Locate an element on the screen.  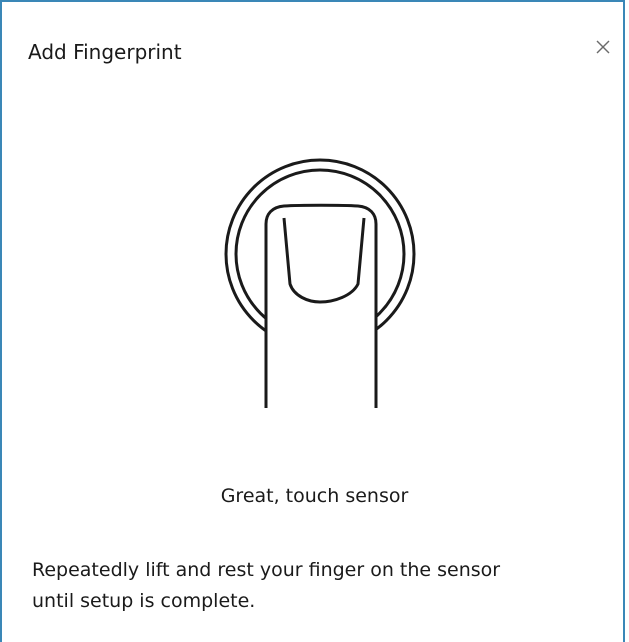
instruction-line: until setup is complete. is located at coordinates (144, 601).